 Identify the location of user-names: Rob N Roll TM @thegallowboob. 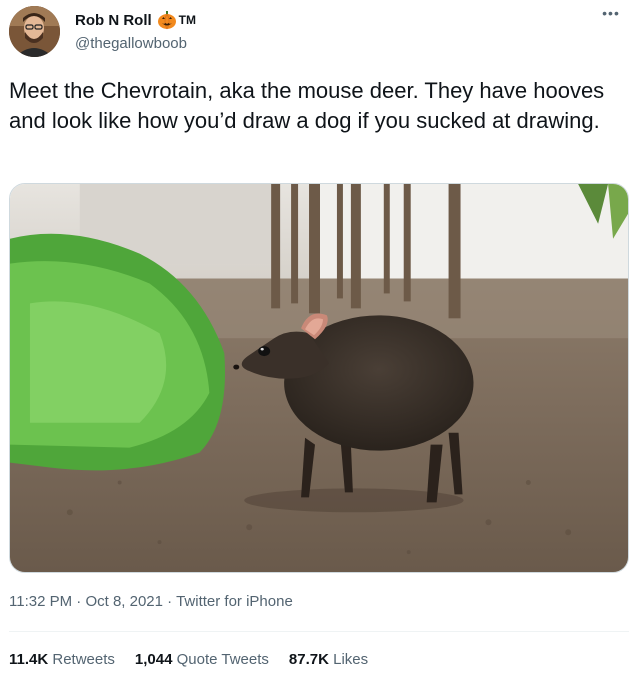
(135, 30).